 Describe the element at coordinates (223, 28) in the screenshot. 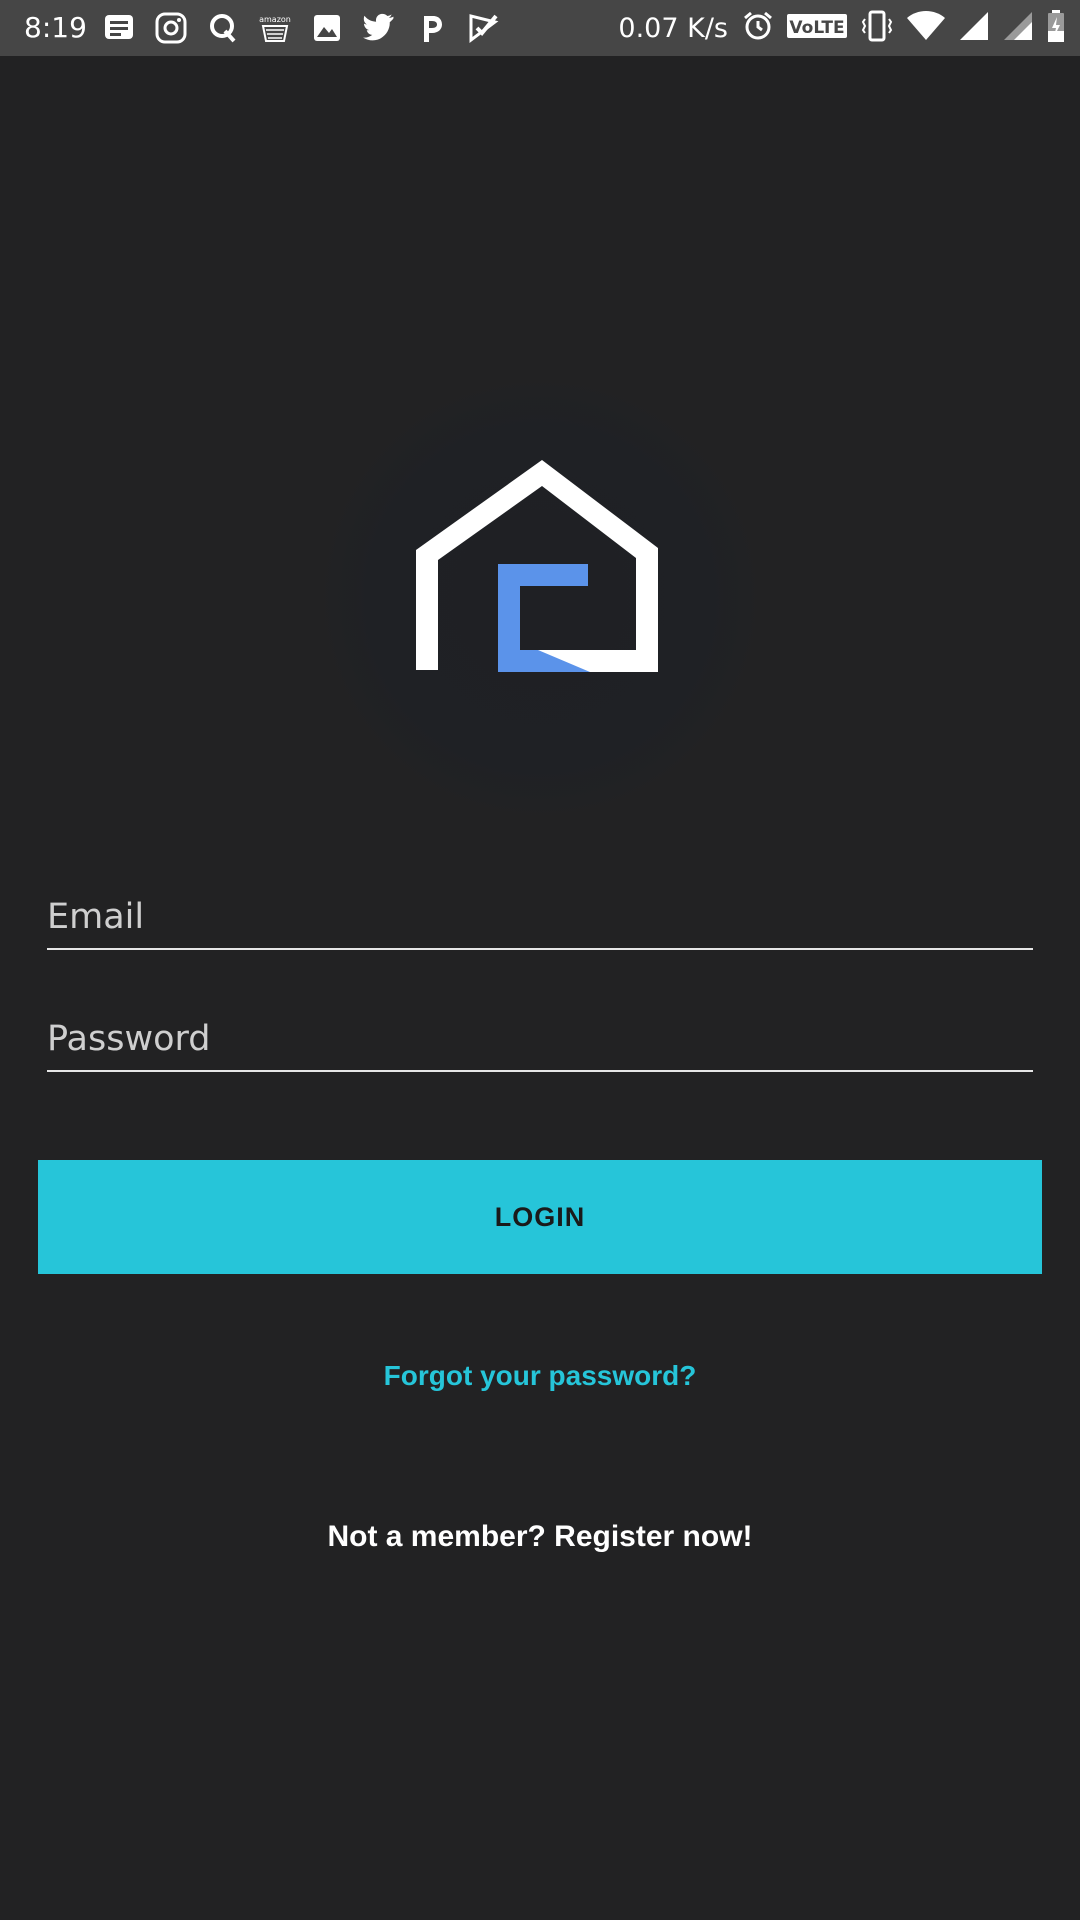

I see `quora-icon` at that location.